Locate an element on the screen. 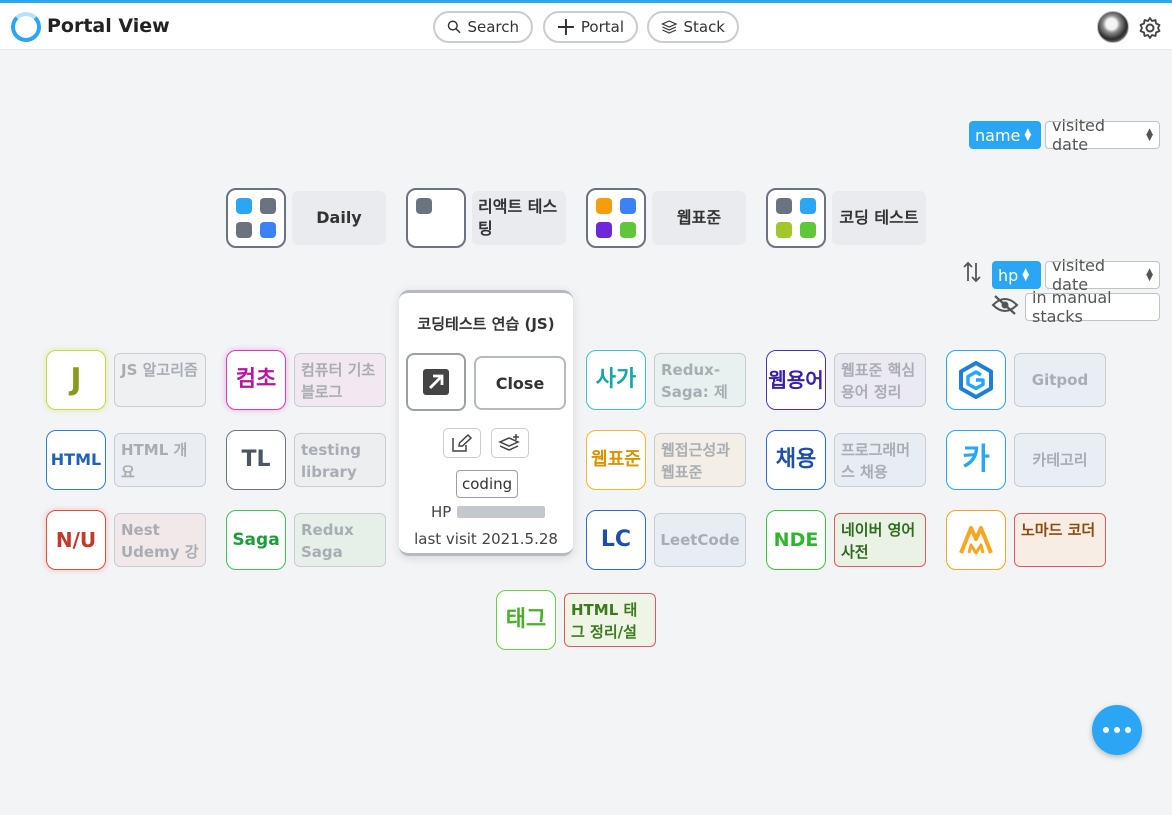 This screenshot has width=1172, height=815. add-stack-button: Stack is located at coordinates (693, 27).